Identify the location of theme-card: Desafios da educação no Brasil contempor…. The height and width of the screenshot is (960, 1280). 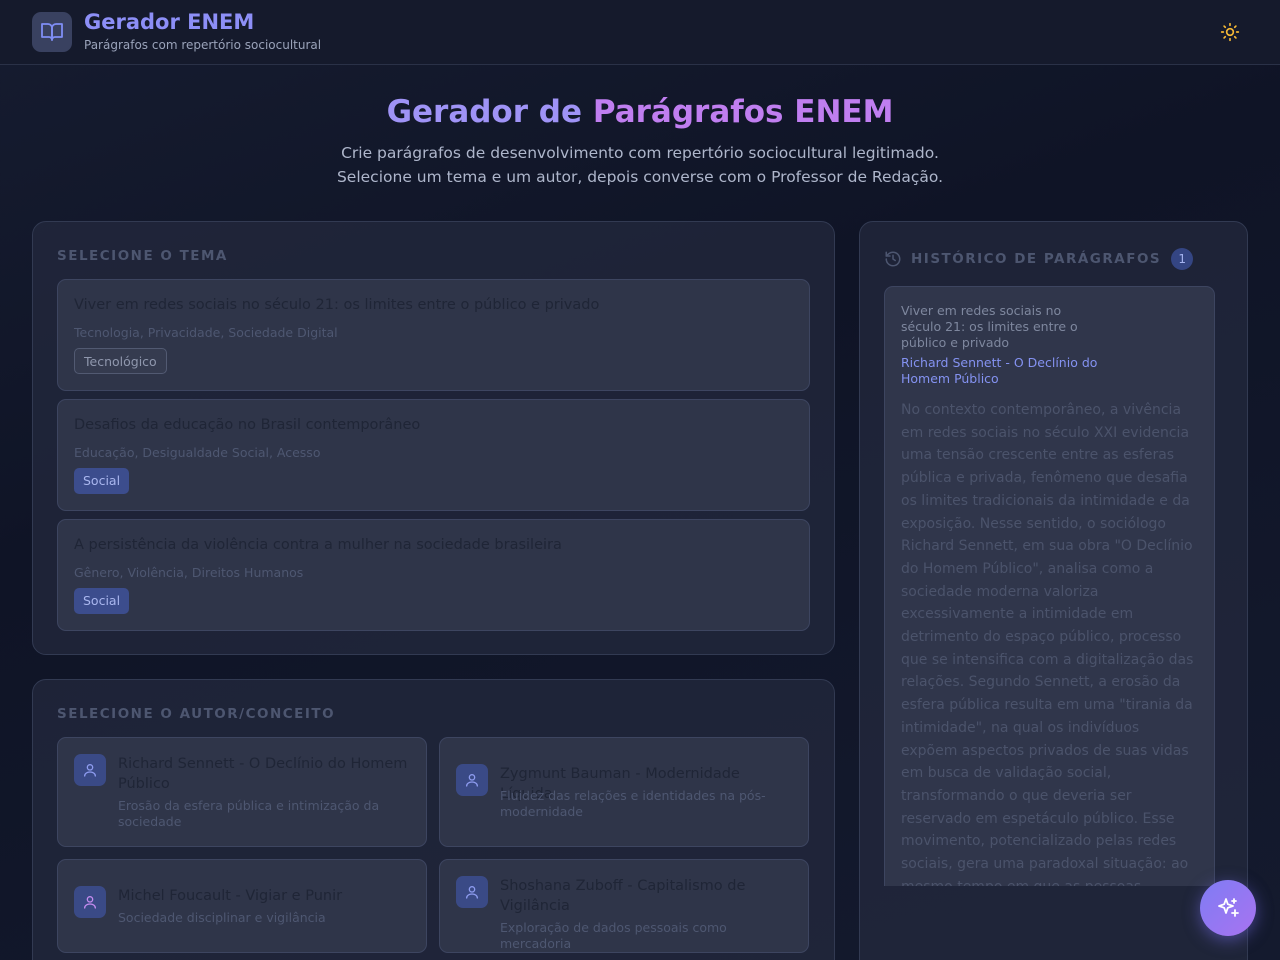
(433, 455).